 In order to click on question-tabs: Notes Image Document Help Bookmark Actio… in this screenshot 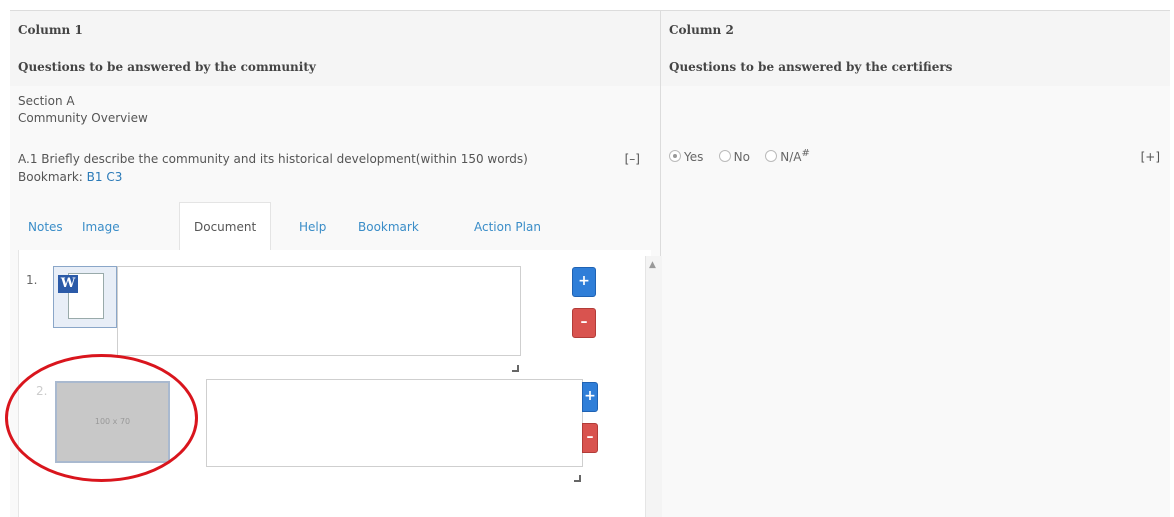, I will do `click(301, 226)`.